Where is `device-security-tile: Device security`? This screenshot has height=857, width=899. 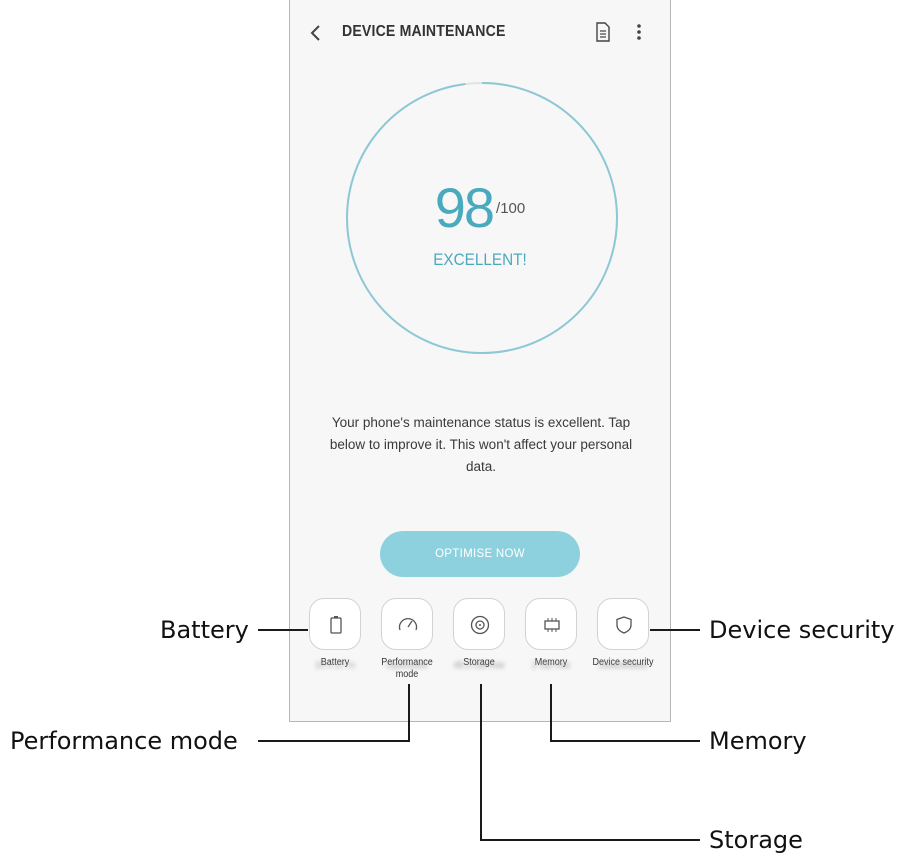 device-security-tile: Device security is located at coordinates (623, 633).